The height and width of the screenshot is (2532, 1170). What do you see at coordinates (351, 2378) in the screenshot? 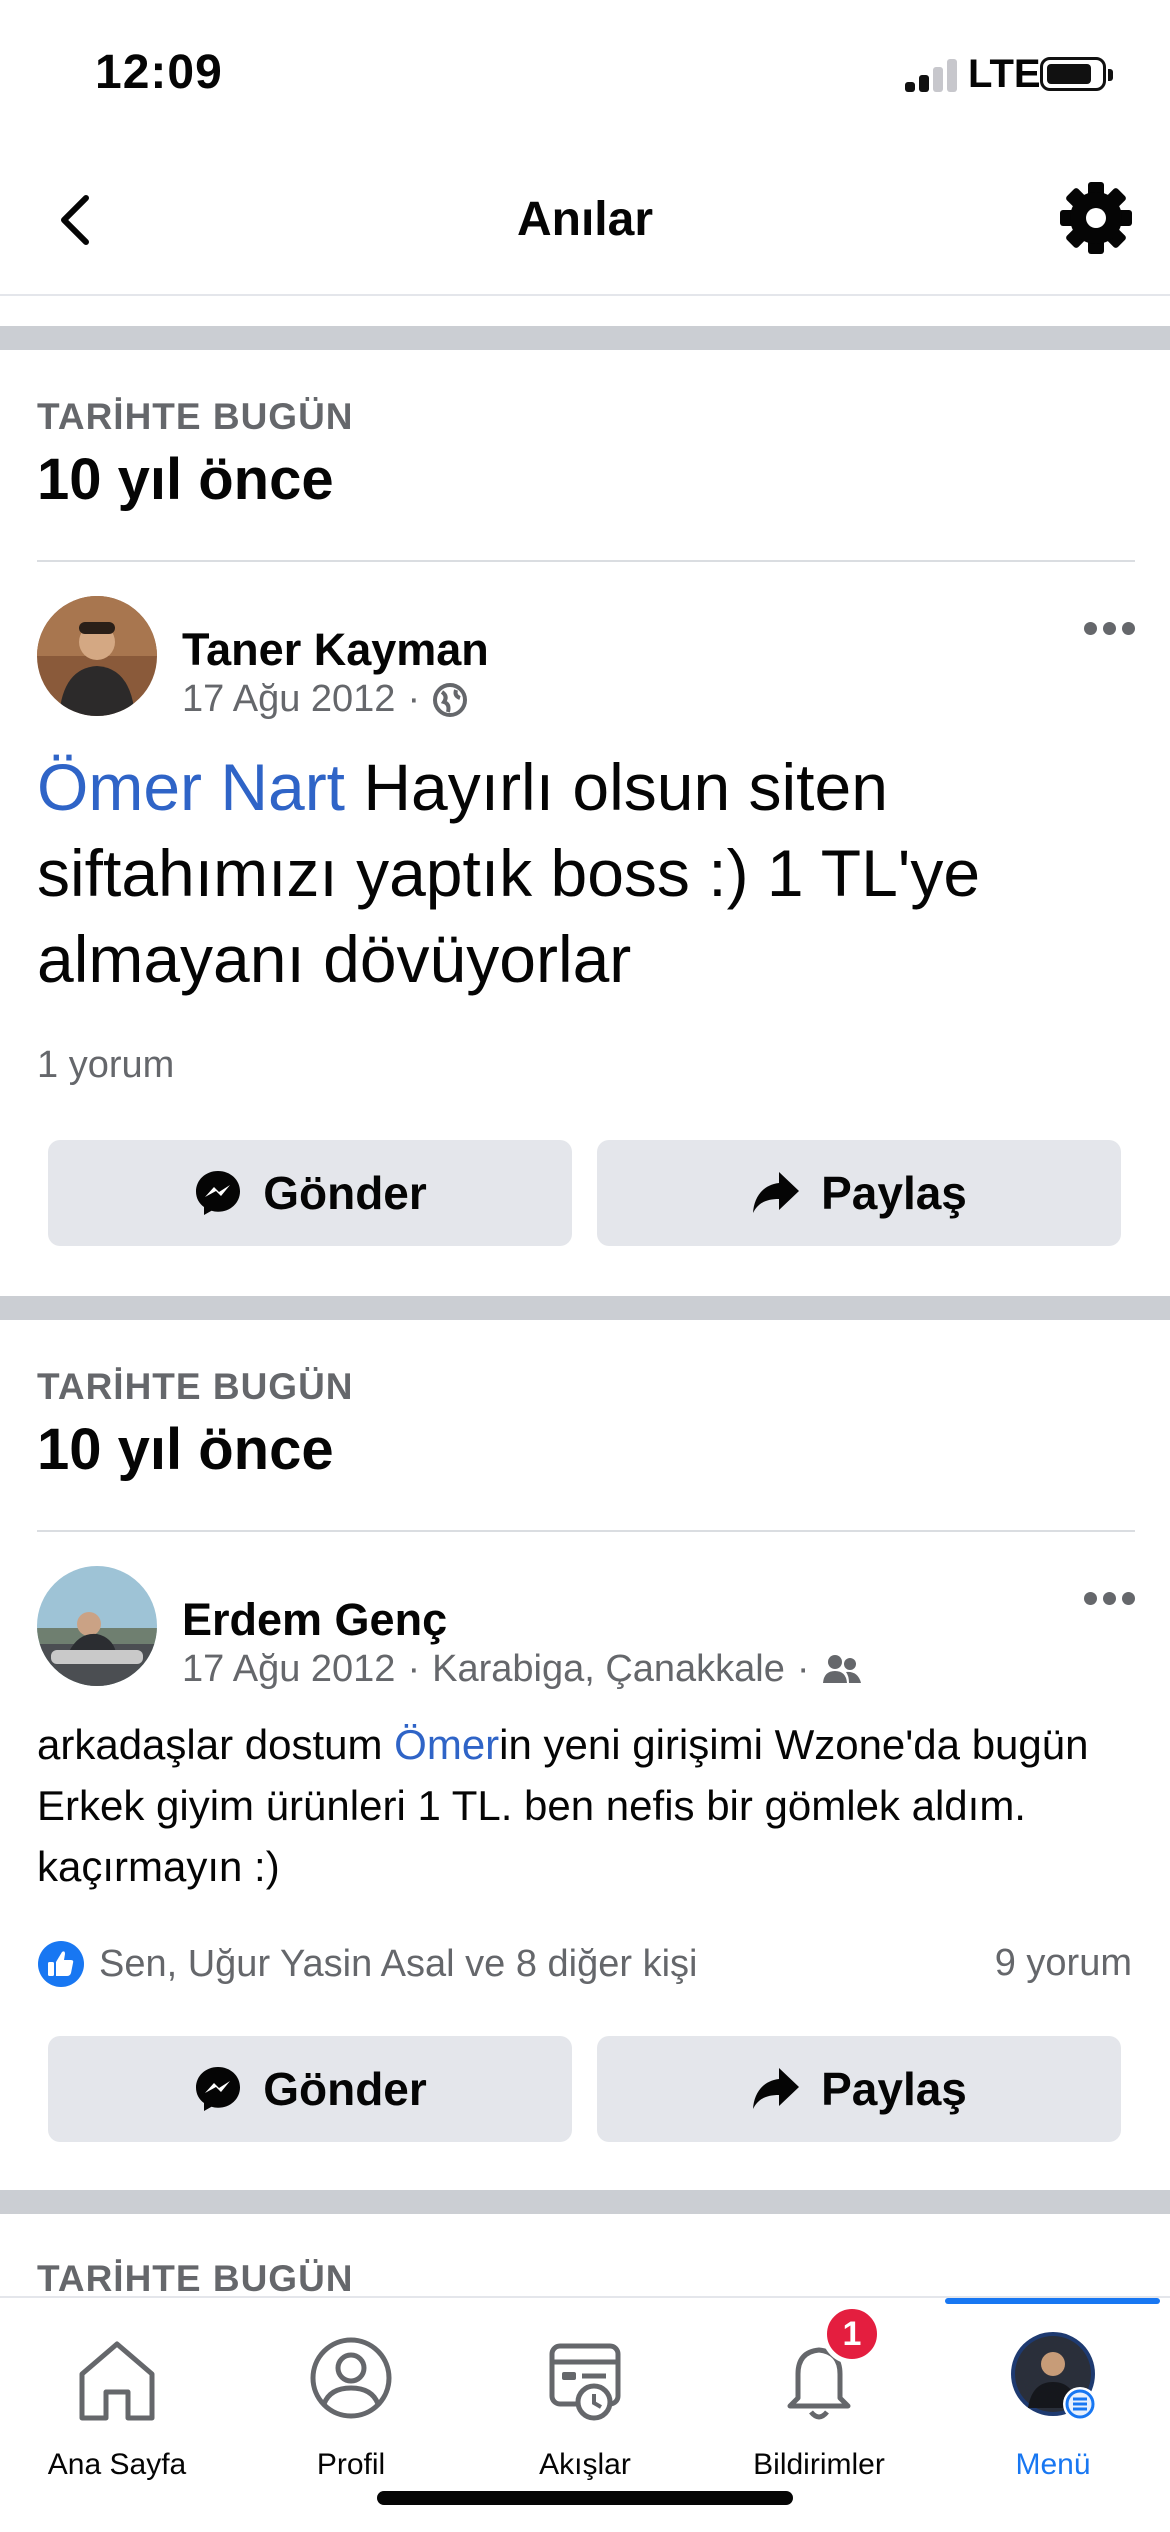
I see `profile-icon` at bounding box center [351, 2378].